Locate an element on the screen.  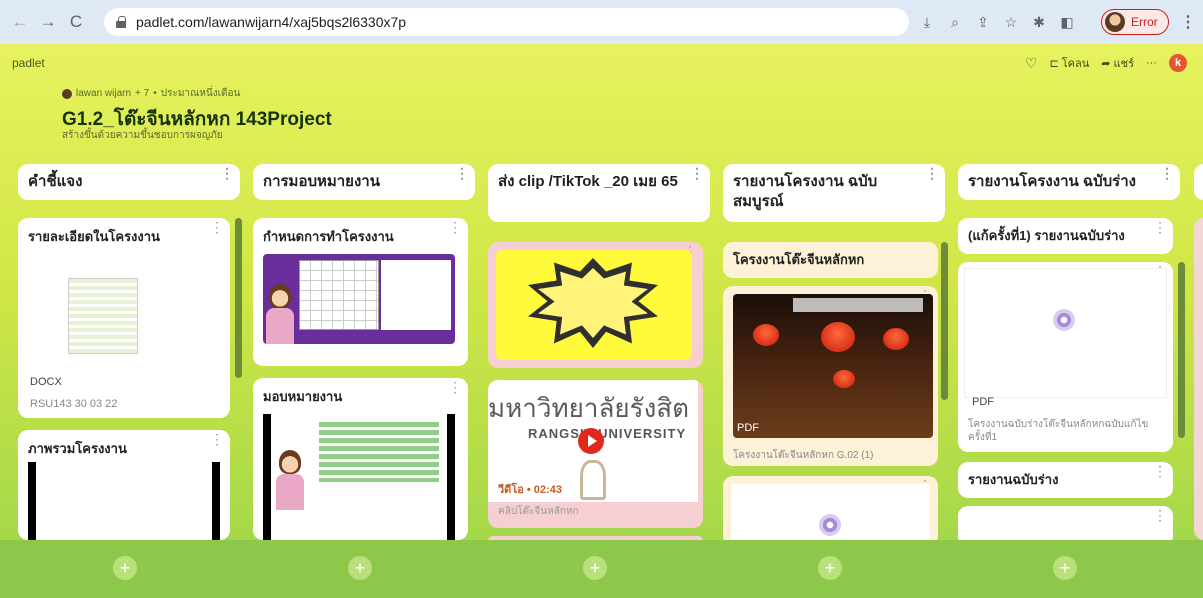
author-avatar is located at coordinates (67, 93).